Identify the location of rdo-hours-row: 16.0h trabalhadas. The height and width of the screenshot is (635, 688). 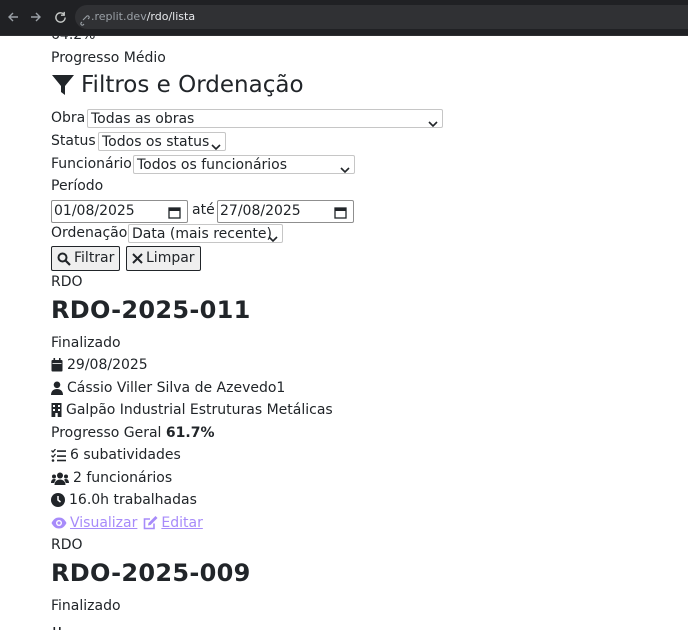
(124, 500).